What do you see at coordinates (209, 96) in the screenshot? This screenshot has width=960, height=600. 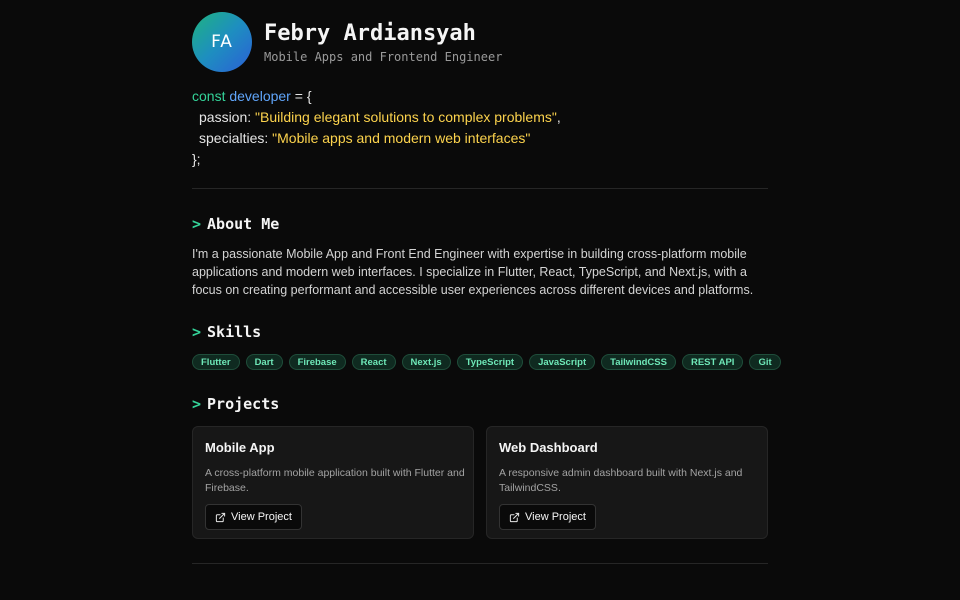 I see `code-keyword: const` at bounding box center [209, 96].